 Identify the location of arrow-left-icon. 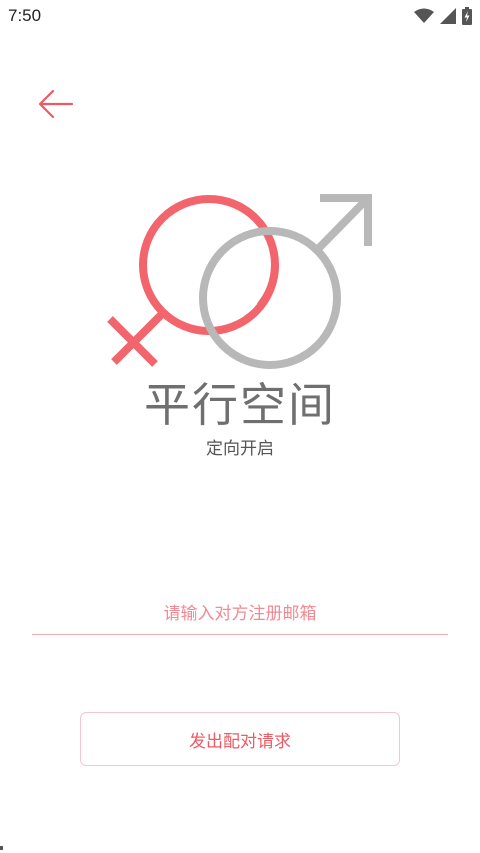
(56, 104).